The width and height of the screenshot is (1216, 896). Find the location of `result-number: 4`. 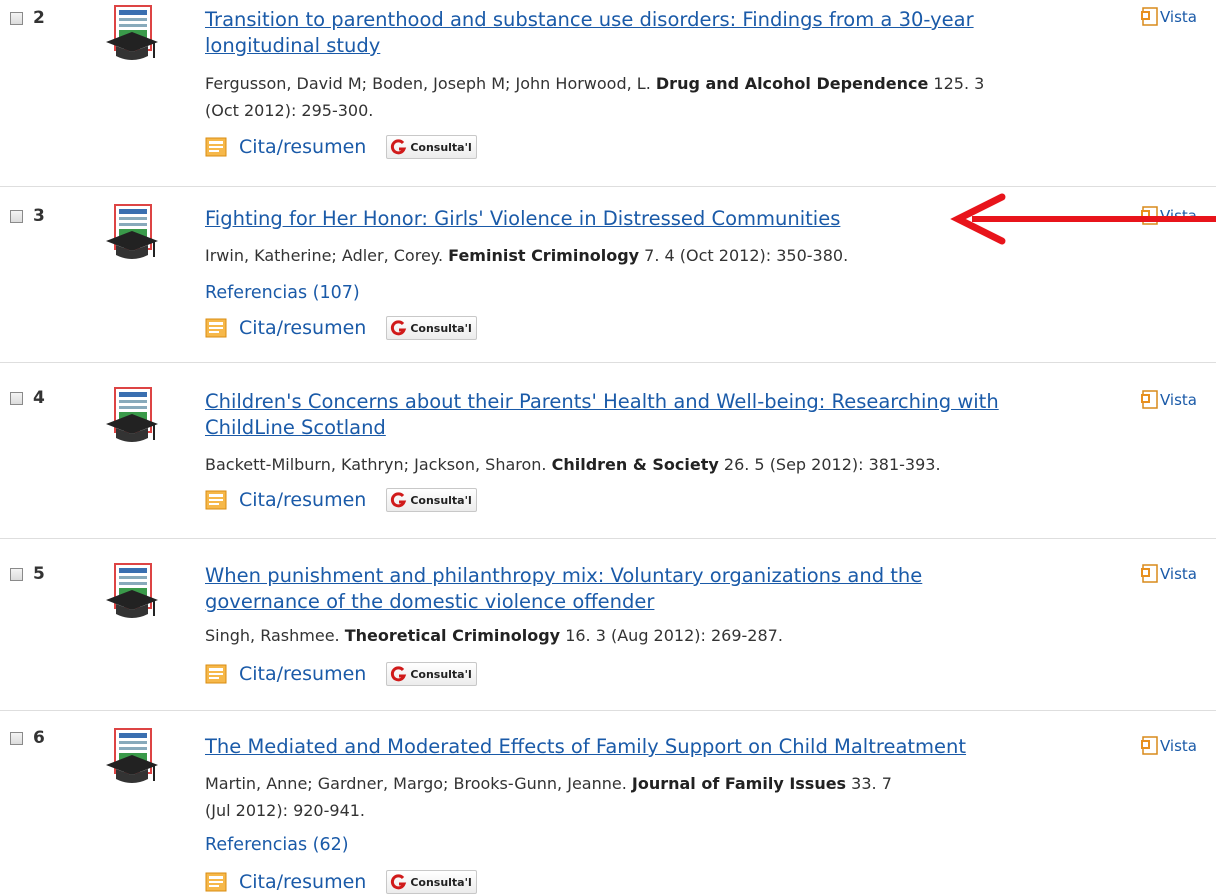

result-number: 4 is located at coordinates (39, 398).